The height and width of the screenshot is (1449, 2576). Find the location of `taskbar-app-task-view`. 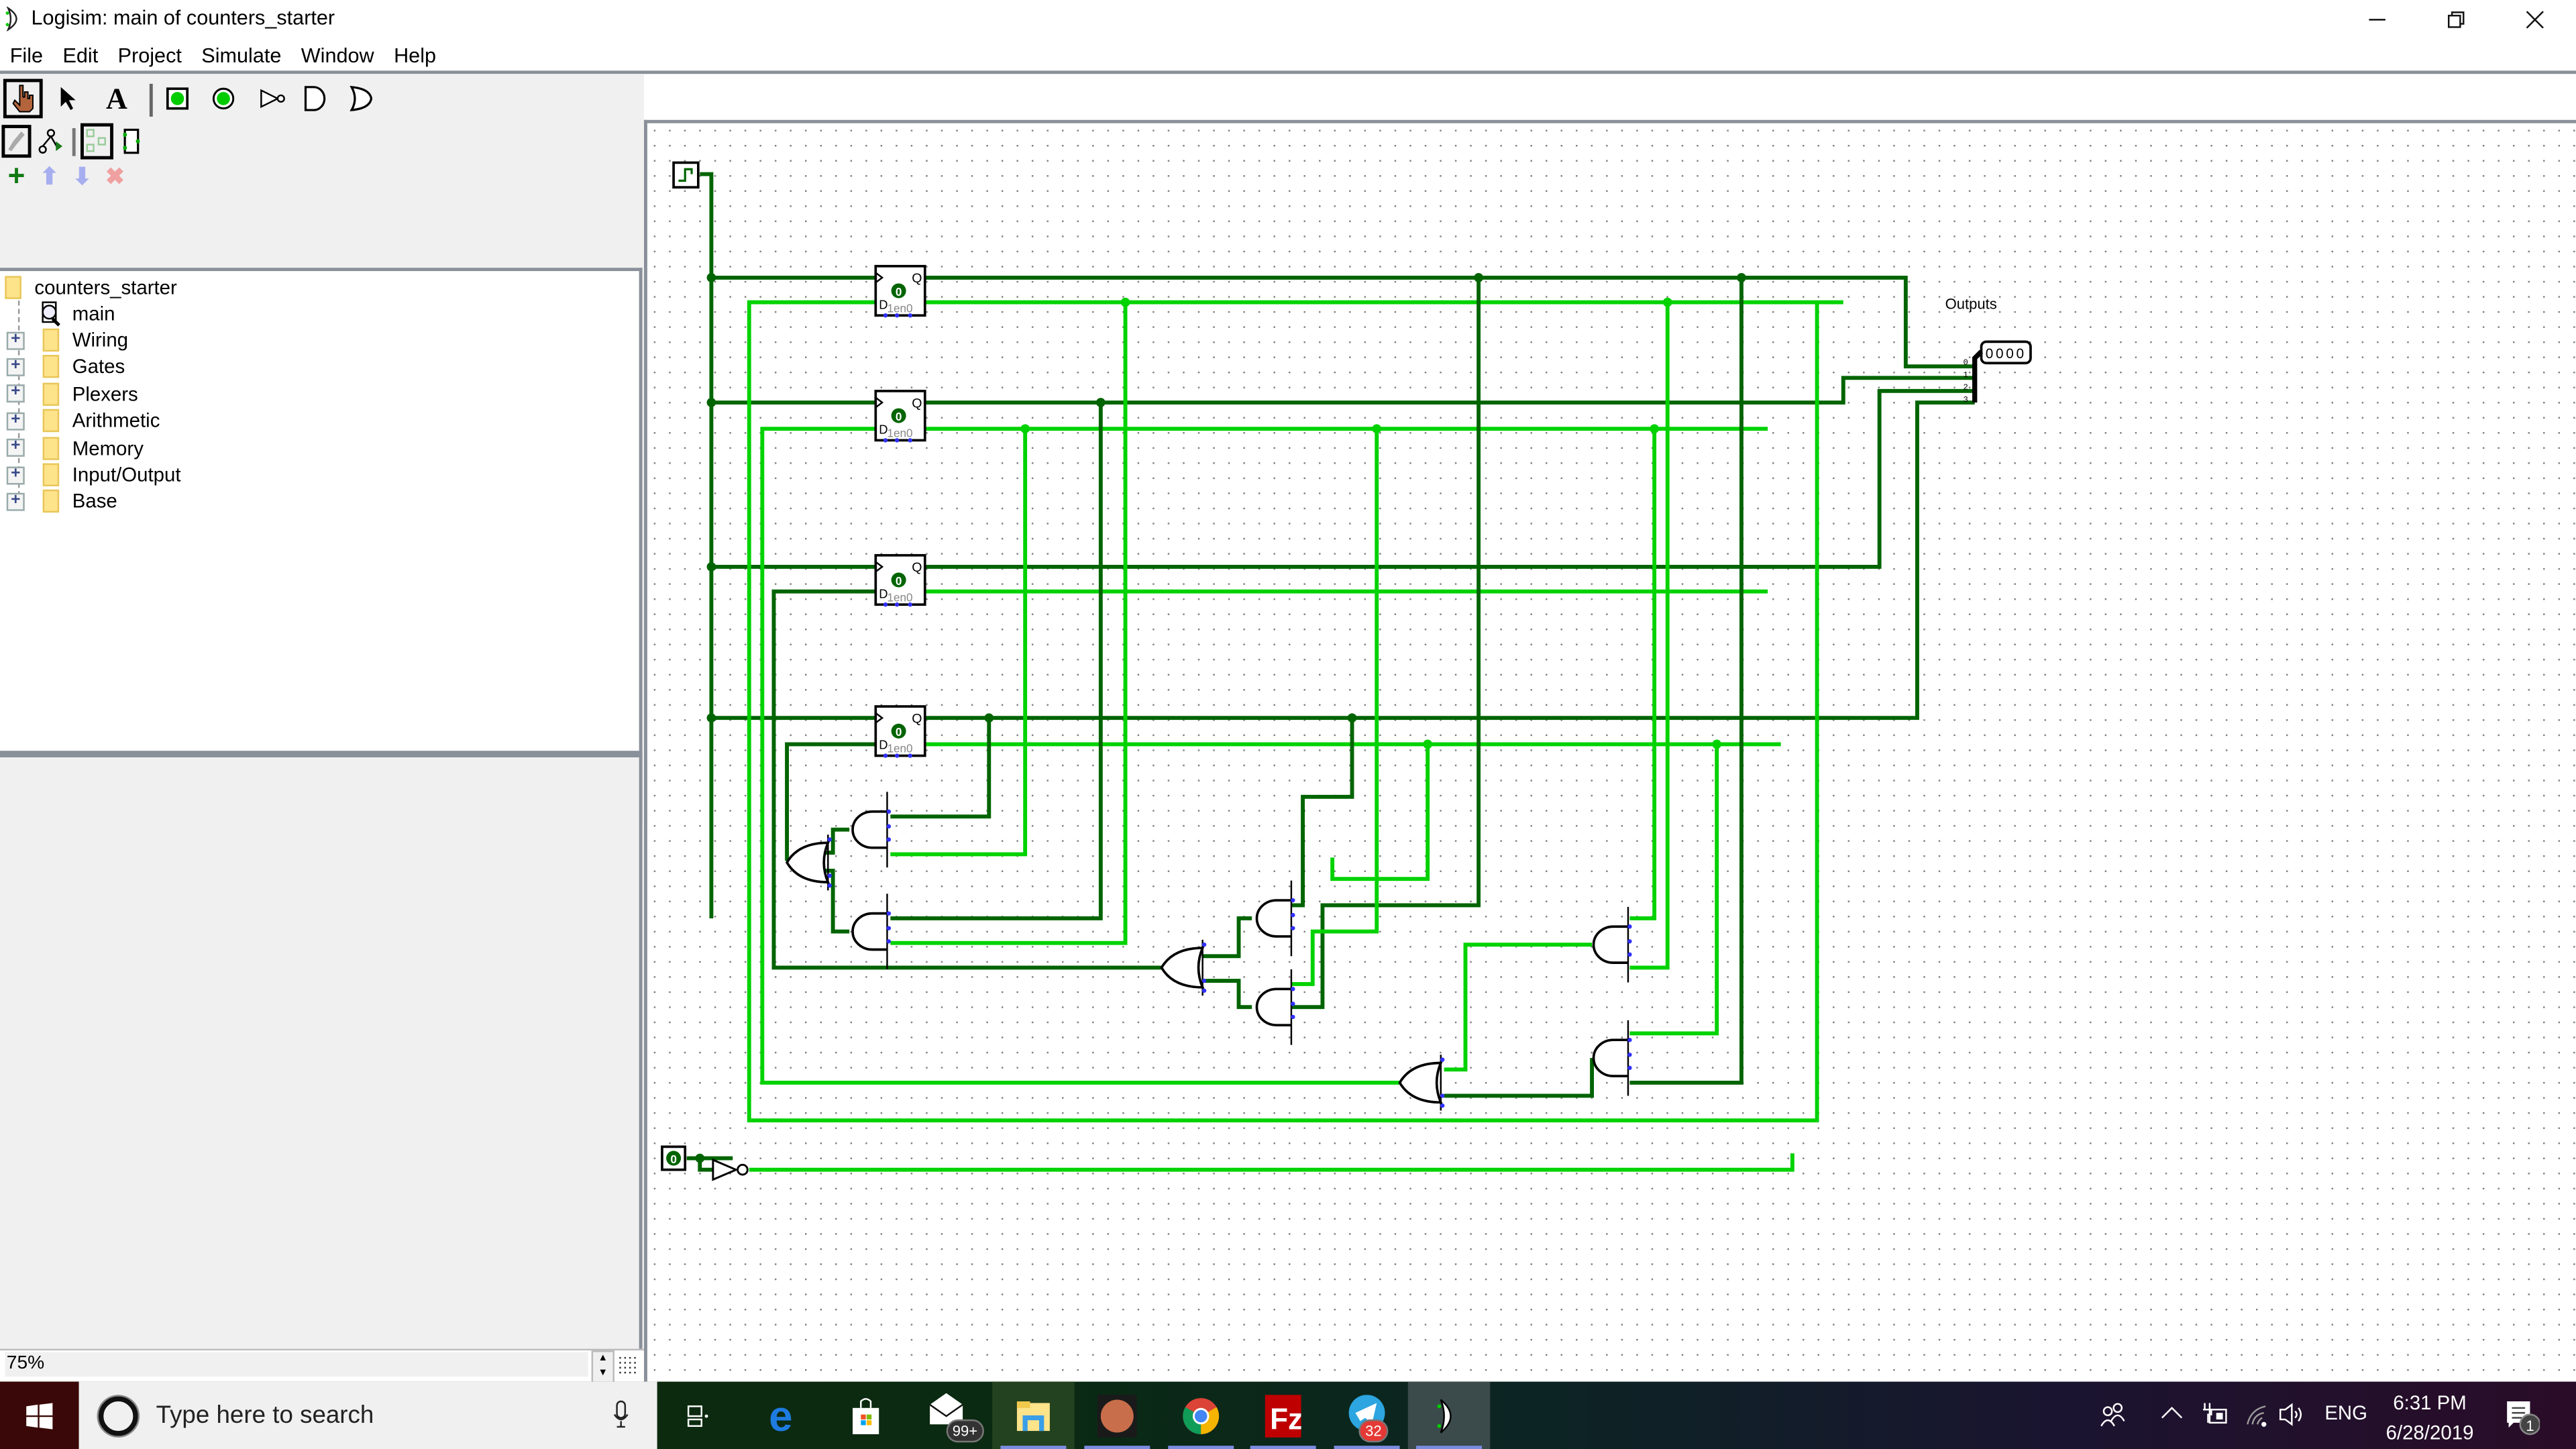

taskbar-app-task-view is located at coordinates (698, 1415).